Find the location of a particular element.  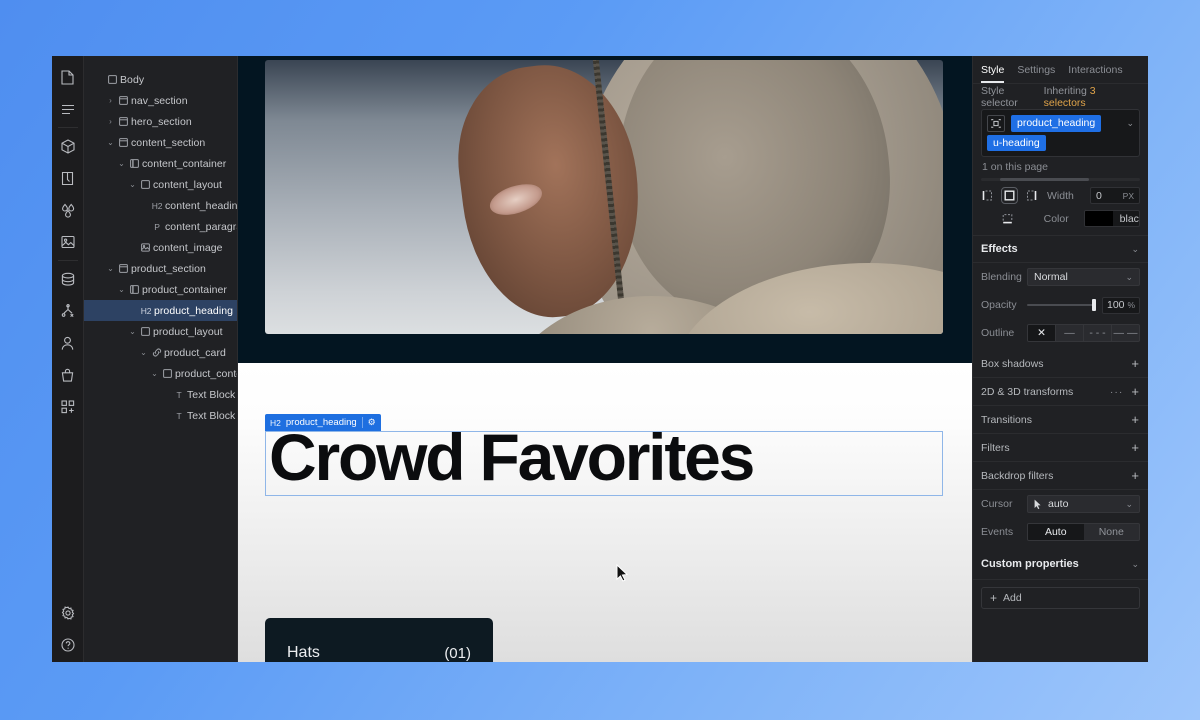

opacity-slider is located at coordinates (1061, 305).